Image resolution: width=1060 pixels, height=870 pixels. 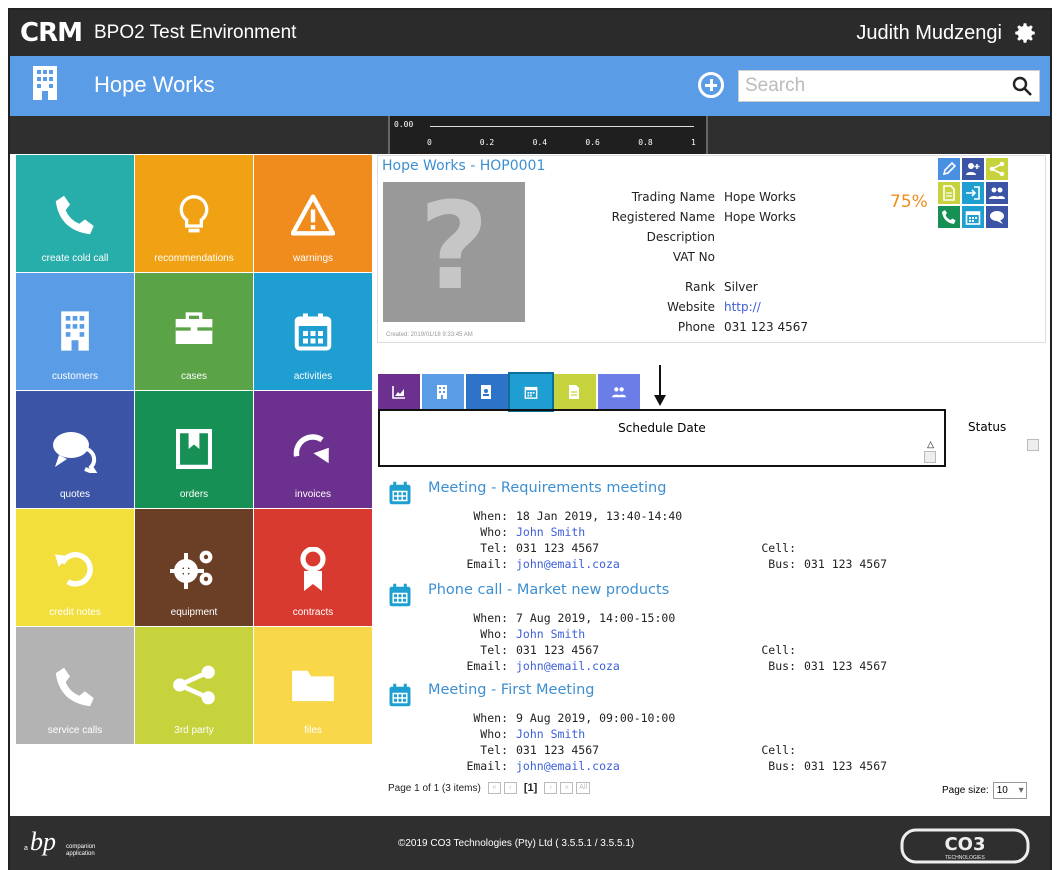 I want to click on lightbulb-icon, so click(x=194, y=214).